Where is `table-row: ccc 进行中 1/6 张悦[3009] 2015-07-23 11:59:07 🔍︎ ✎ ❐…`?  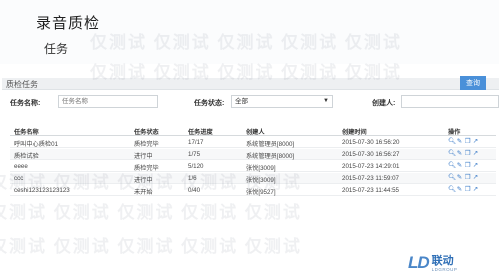 table-row: ccc 进行中 1/6 张悦[3009] 2015-07-23 11:59:07 🔍︎ ✎ ❐… is located at coordinates (253, 178).